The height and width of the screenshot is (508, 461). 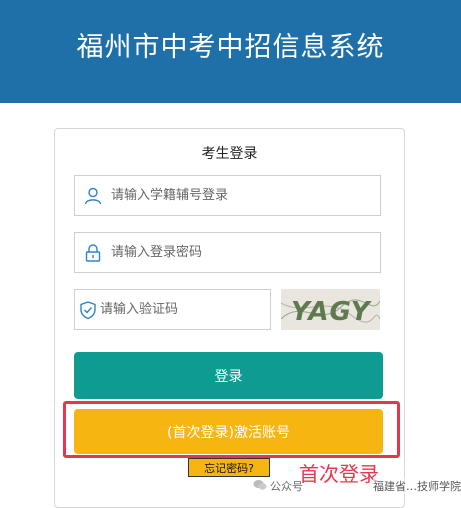 I want to click on captcha-input, so click(x=185, y=309).